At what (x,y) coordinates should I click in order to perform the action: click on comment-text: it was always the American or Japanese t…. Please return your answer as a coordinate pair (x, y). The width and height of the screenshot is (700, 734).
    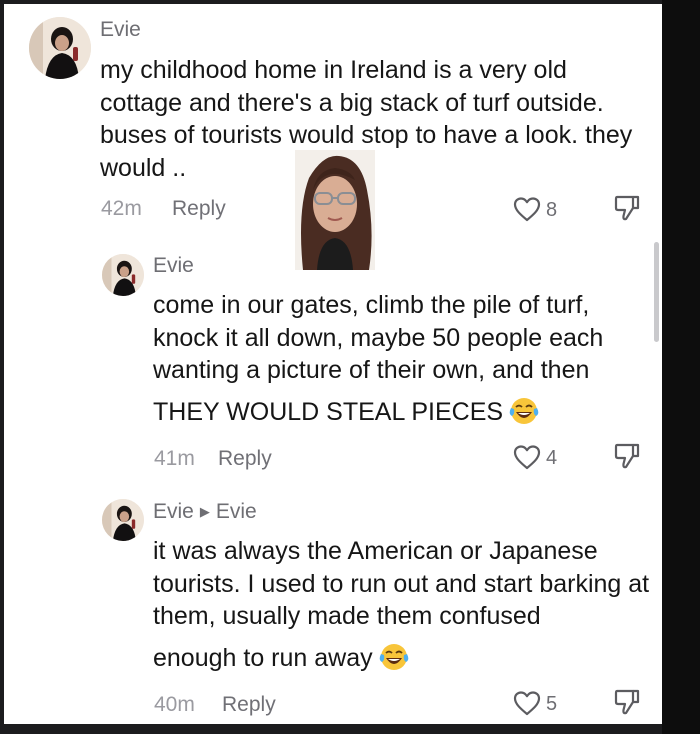
    Looking at the image, I should click on (401, 583).